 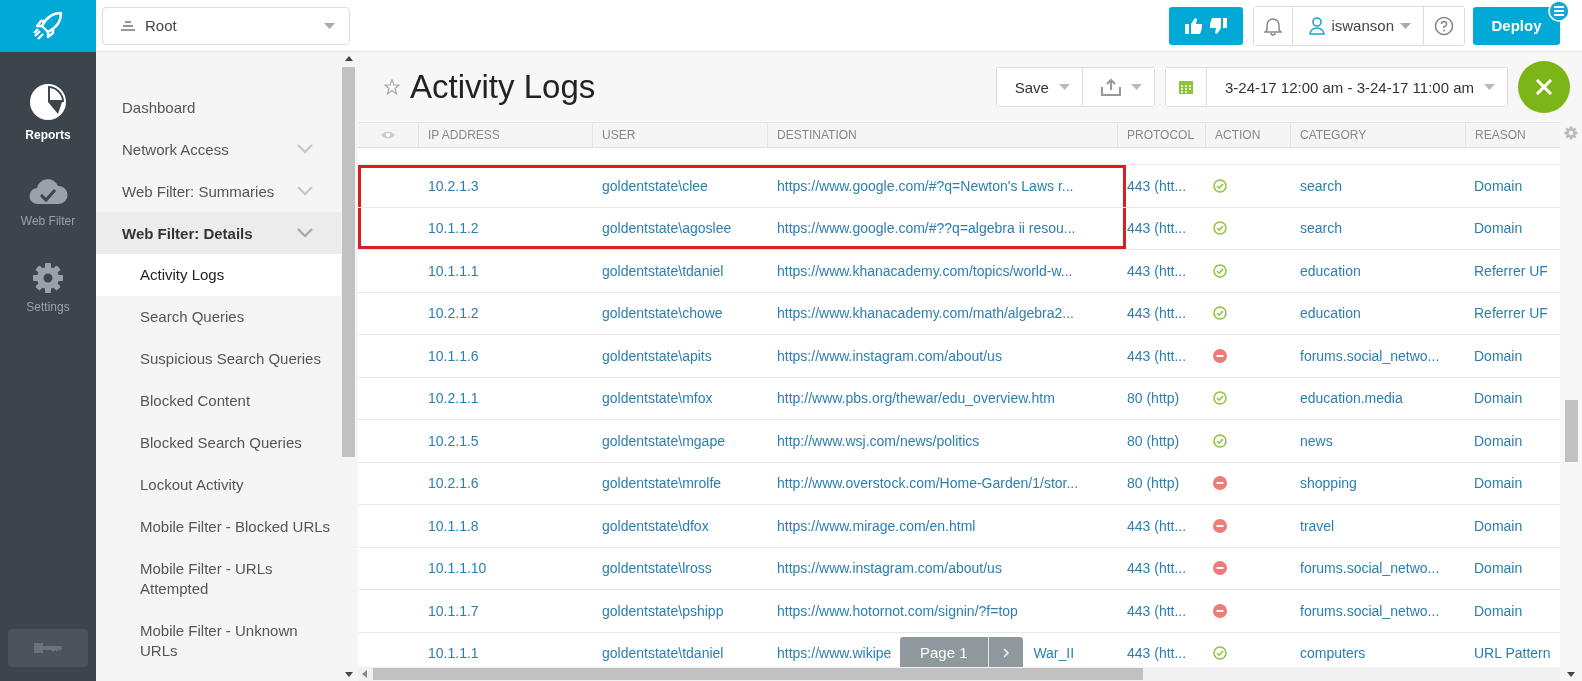 What do you see at coordinates (218, 443) in the screenshot?
I see `nav-subitem: Blocked Search Queries` at bounding box center [218, 443].